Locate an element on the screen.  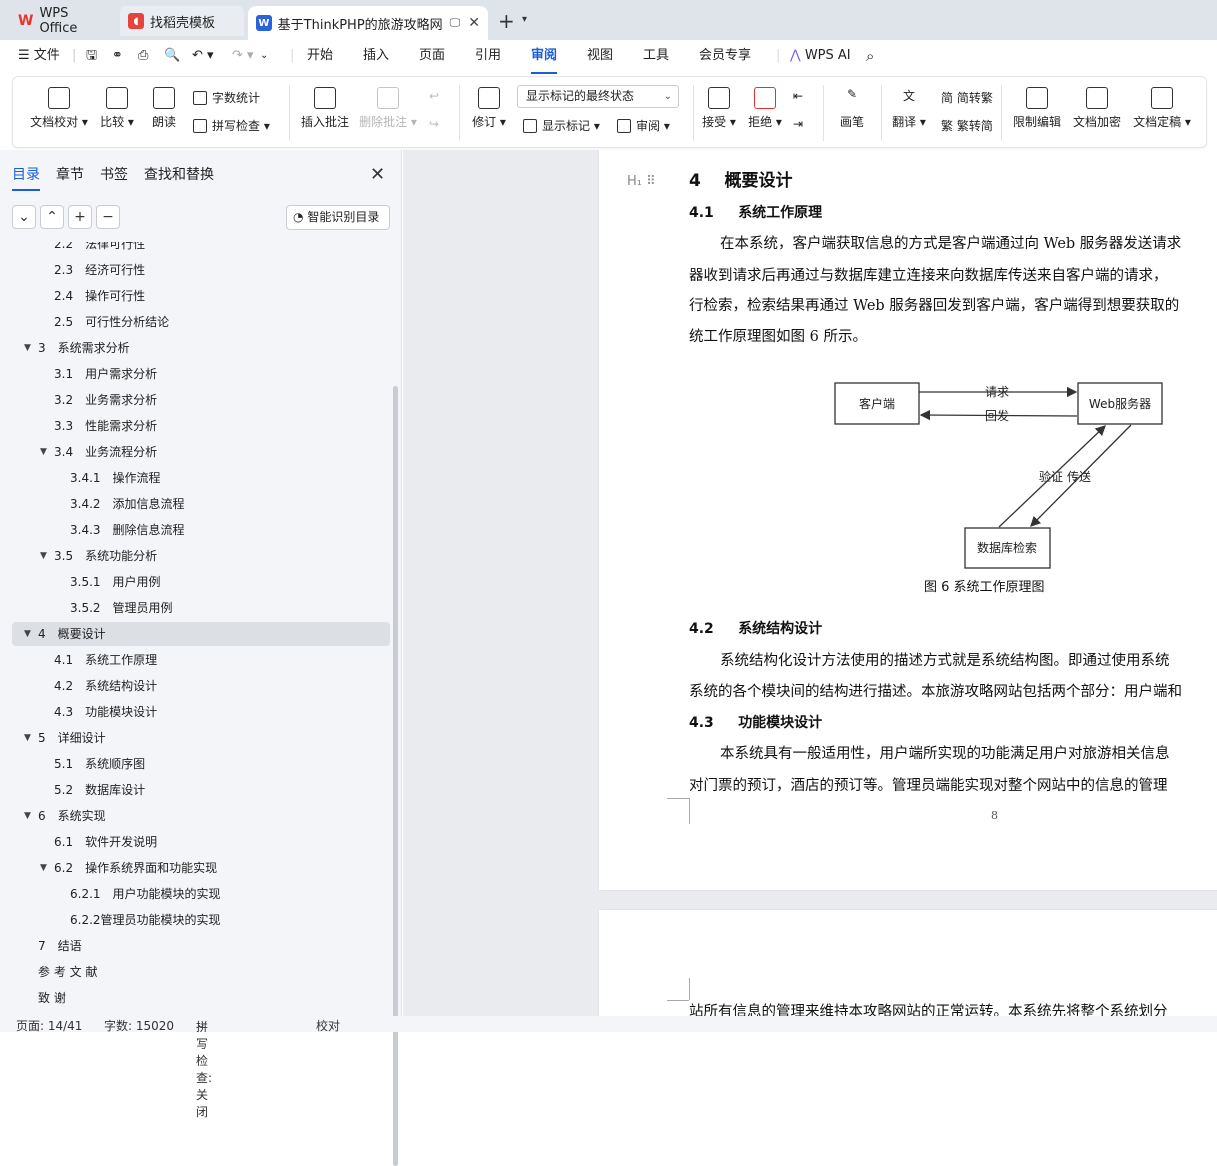
toc-item: 3.2 业务需求分析 is located at coordinates (201, 400).